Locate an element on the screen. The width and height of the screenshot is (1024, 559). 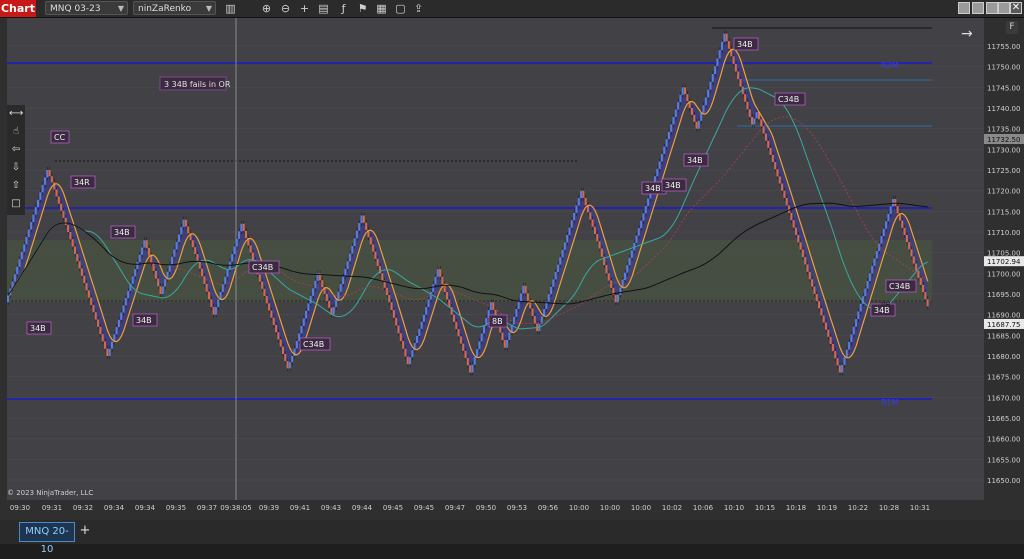
share-icon: ⇪ is located at coordinates (418, 8).